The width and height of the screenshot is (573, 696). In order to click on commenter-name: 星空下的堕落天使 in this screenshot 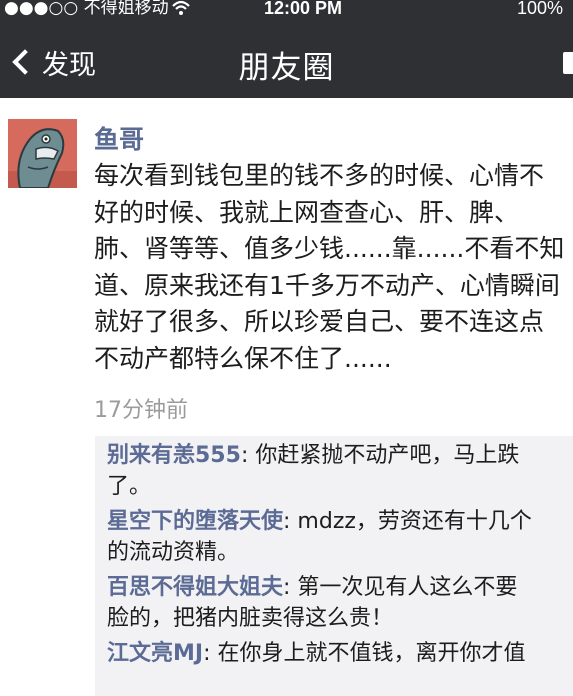, I will do `click(195, 521)`.